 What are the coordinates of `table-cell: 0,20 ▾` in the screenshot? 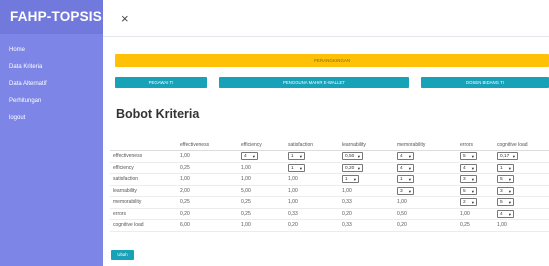 It's located at (366, 168).